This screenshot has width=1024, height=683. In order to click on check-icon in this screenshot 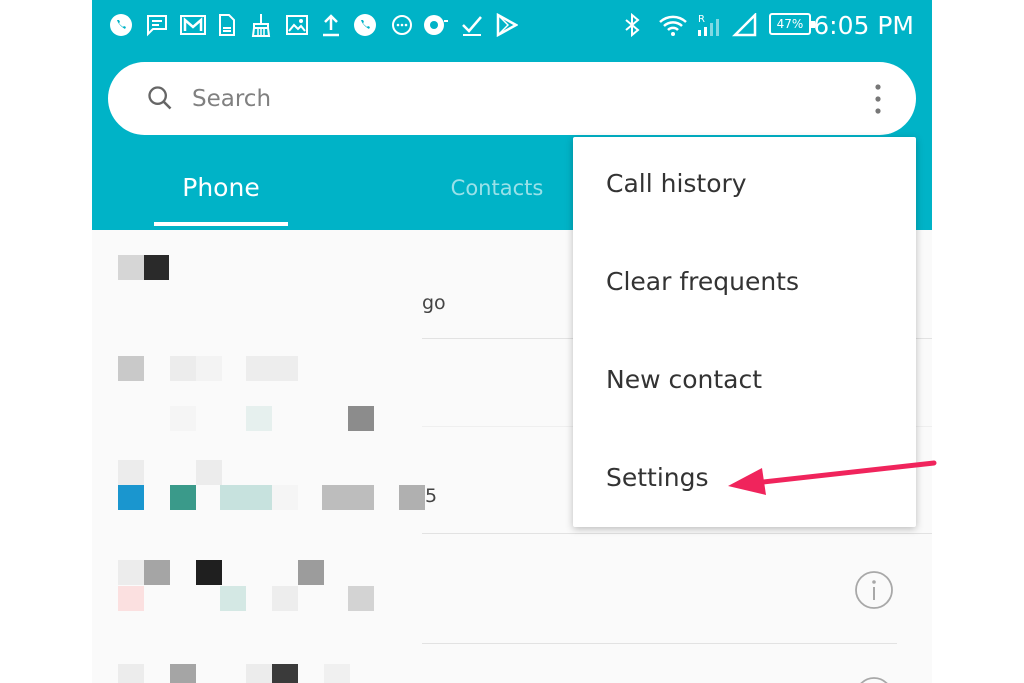, I will do `click(472, 26)`.